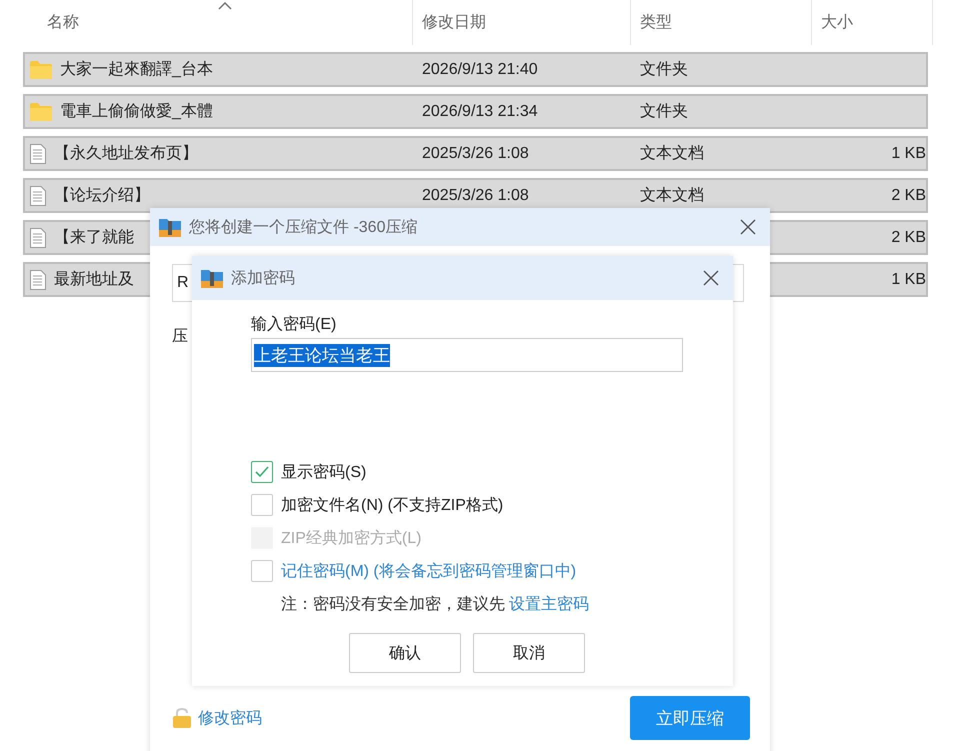 Image resolution: width=960 pixels, height=751 pixels. What do you see at coordinates (529, 653) in the screenshot?
I see `dialog-button: 取消` at bounding box center [529, 653].